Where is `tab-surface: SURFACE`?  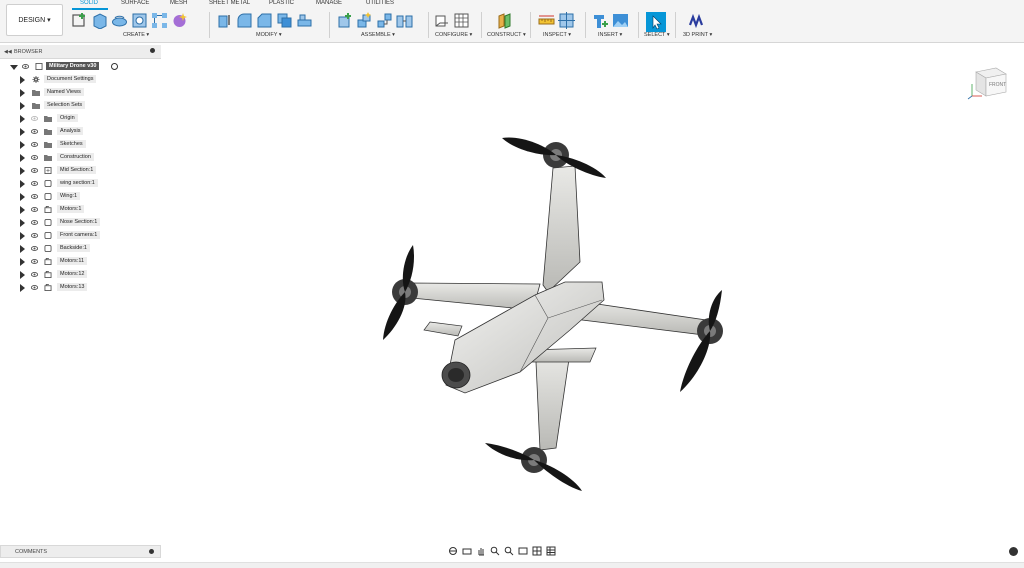
tab-surface: SURFACE is located at coordinates (135, 3).